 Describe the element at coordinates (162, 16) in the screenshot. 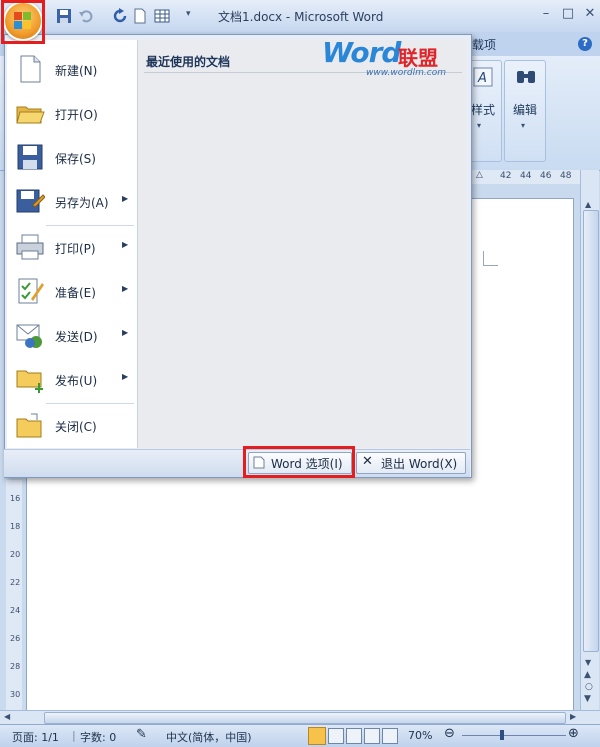

I see `table-icon` at that location.